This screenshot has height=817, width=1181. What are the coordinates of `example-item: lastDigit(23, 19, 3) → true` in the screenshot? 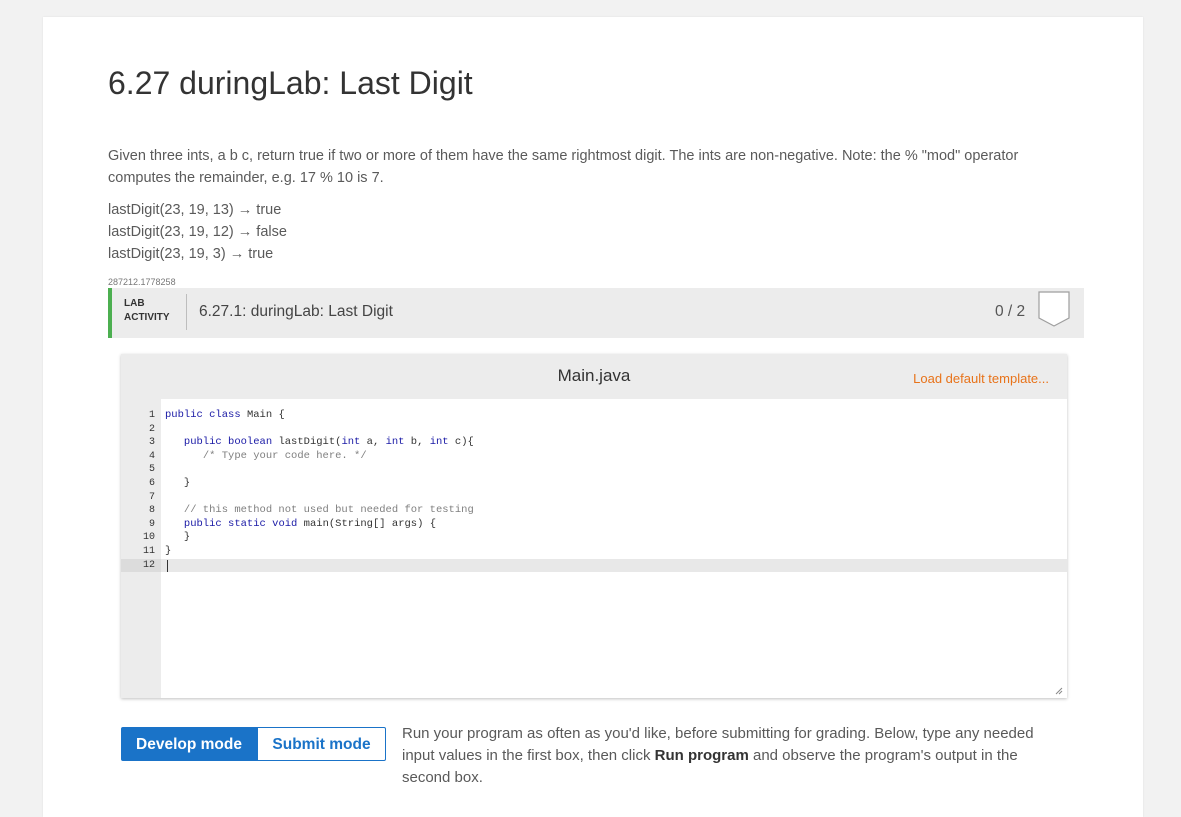 It's located at (191, 254).